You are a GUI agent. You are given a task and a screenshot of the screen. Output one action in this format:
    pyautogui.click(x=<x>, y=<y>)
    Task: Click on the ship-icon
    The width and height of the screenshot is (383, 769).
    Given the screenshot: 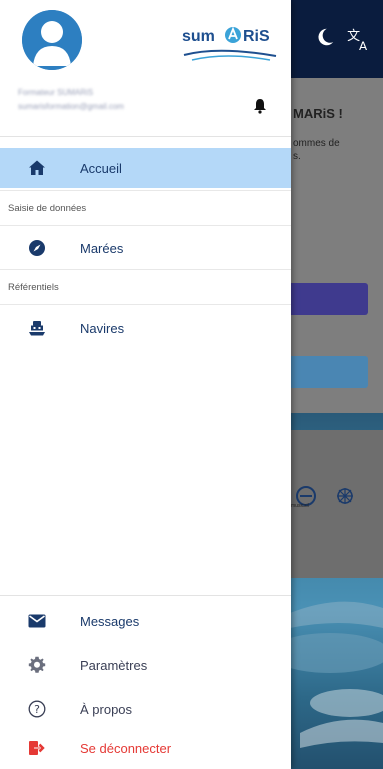 What is the action you would take?
    pyautogui.click(x=37, y=328)
    